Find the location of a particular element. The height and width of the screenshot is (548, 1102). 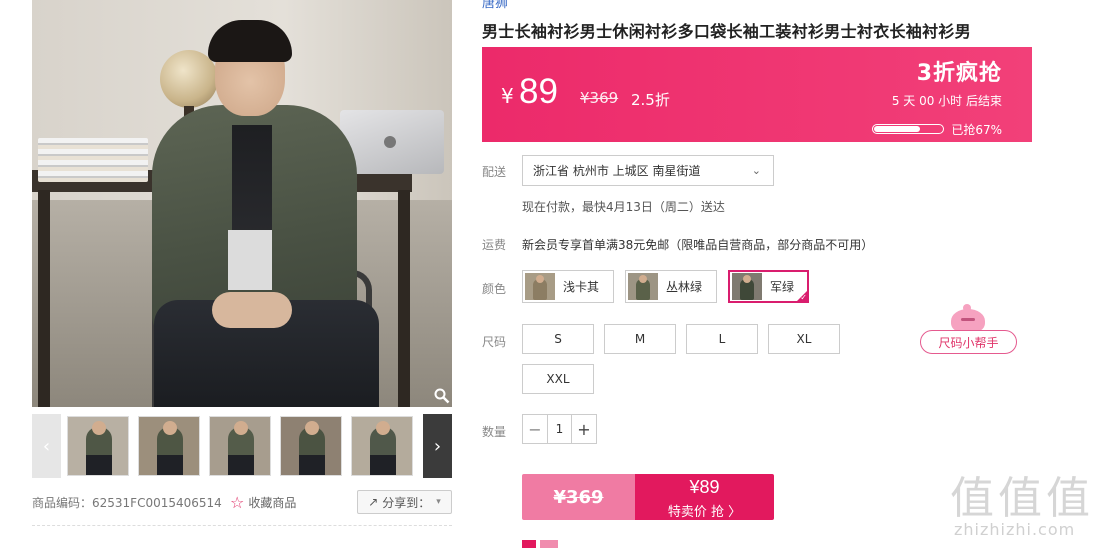

quantity-stepper: − 1 + is located at coordinates (559, 429).